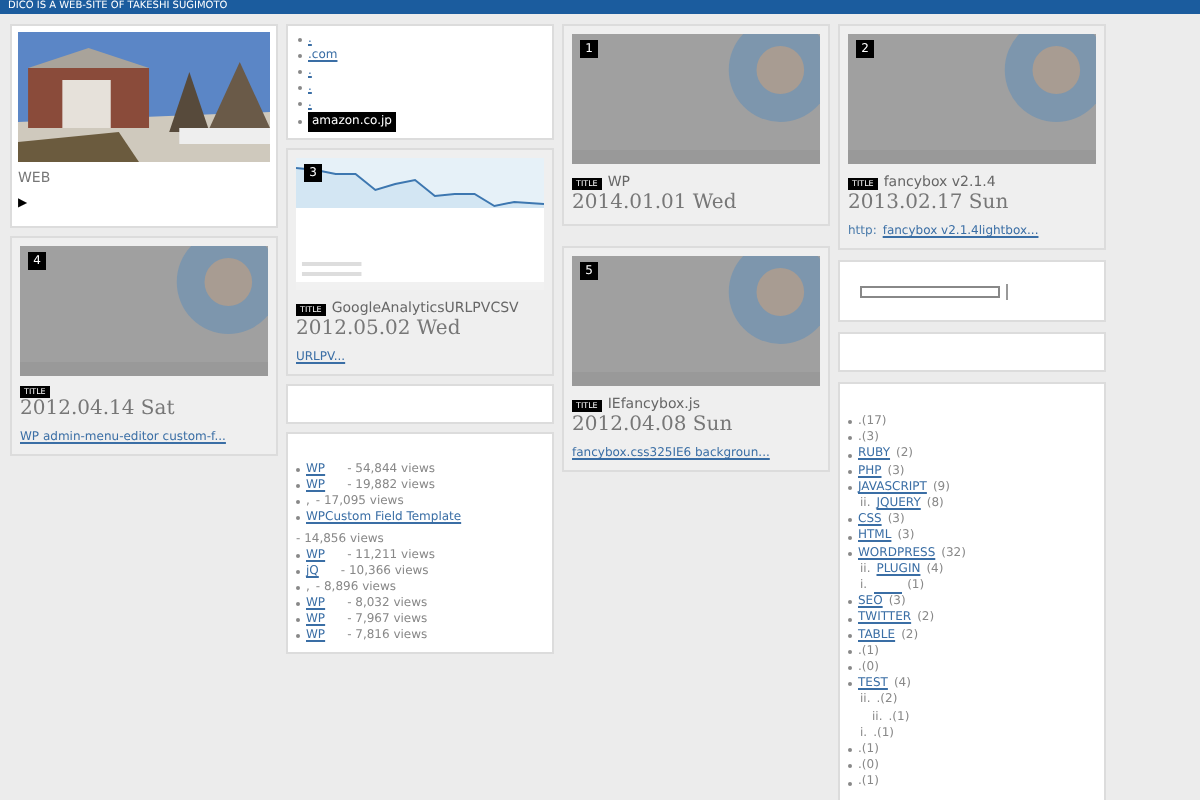 The width and height of the screenshot is (1200, 800). Describe the element at coordinates (930, 291) in the screenshot. I see `search-field` at that location.